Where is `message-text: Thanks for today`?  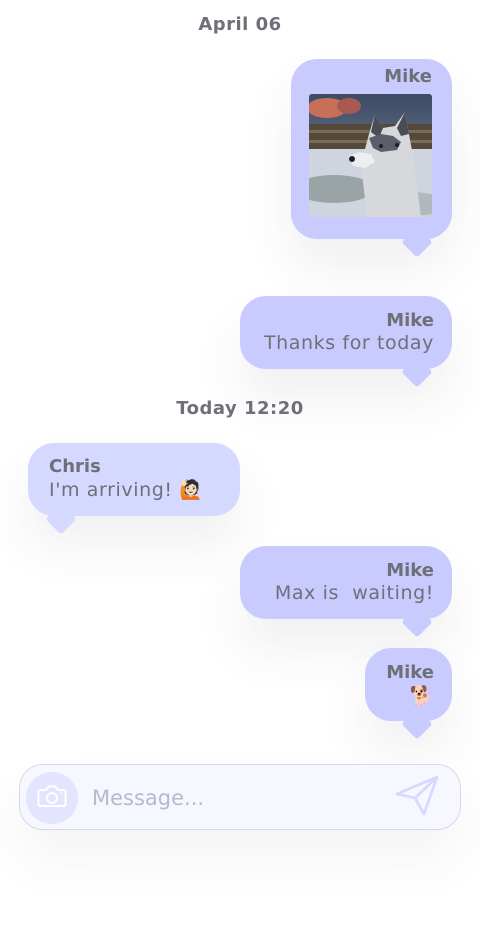
message-text: Thanks for today is located at coordinates (348, 343).